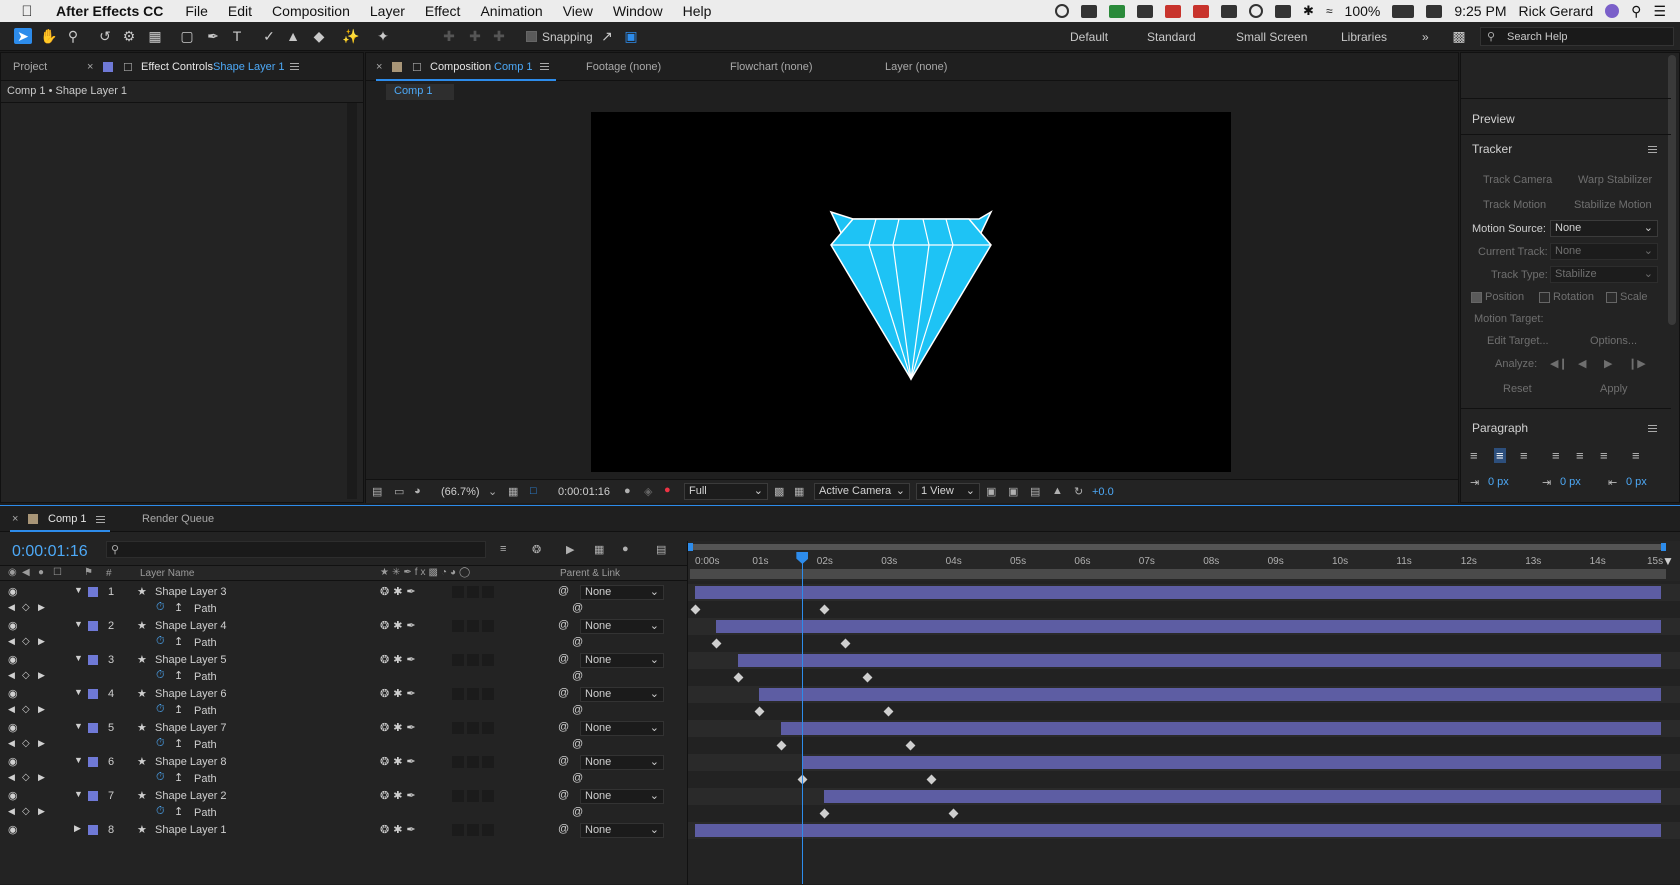  What do you see at coordinates (1604, 455) in the screenshot?
I see `justify-right-icon: ≡` at bounding box center [1604, 455].